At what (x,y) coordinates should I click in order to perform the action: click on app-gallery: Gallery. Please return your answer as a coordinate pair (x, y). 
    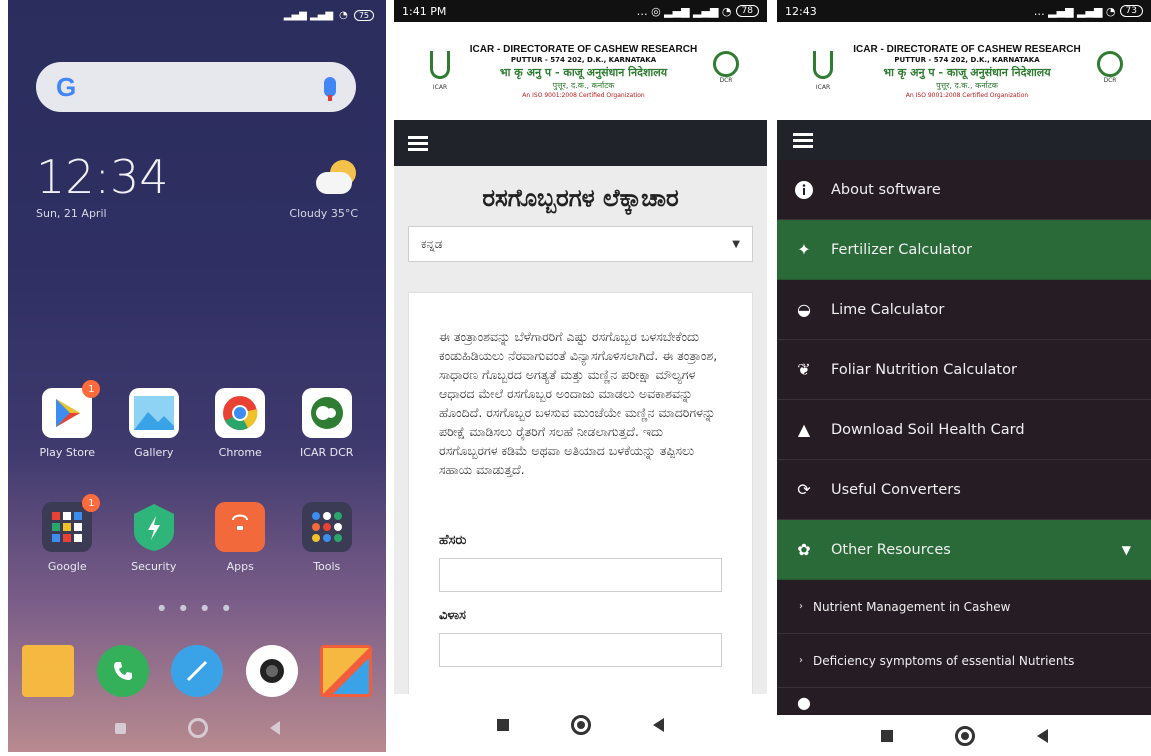
    Looking at the image, I should click on (154, 423).